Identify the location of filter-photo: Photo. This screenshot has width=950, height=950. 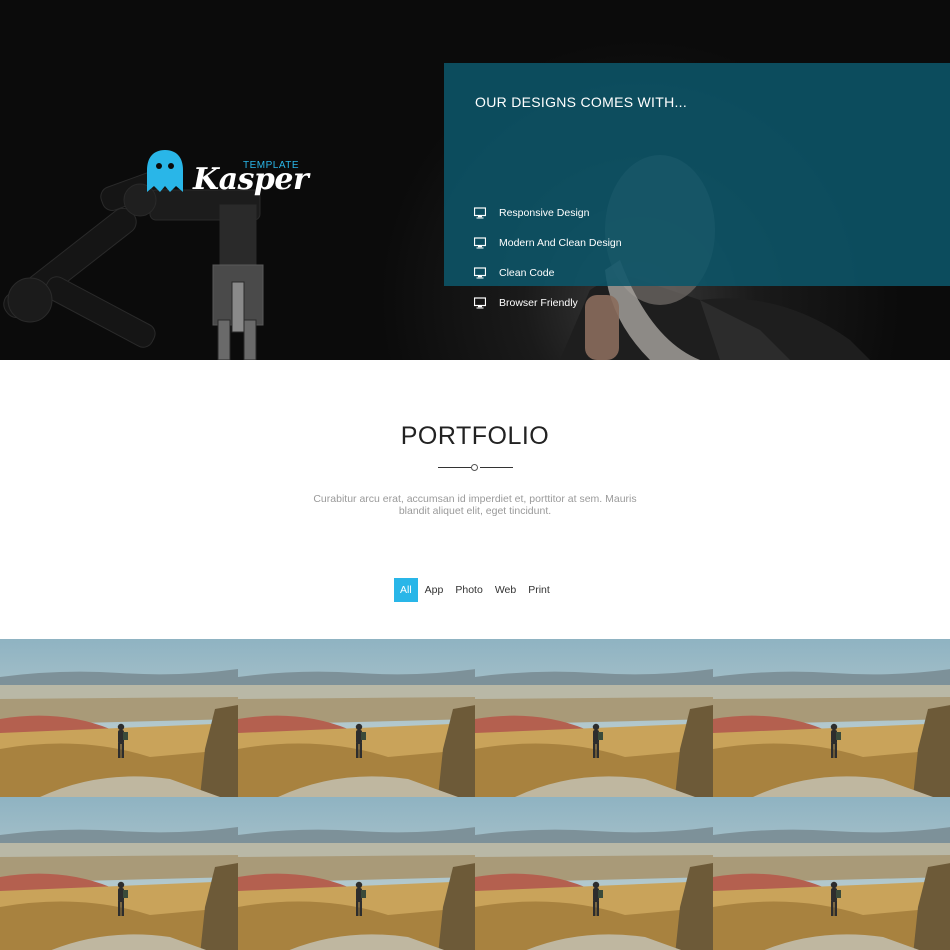
(468, 590).